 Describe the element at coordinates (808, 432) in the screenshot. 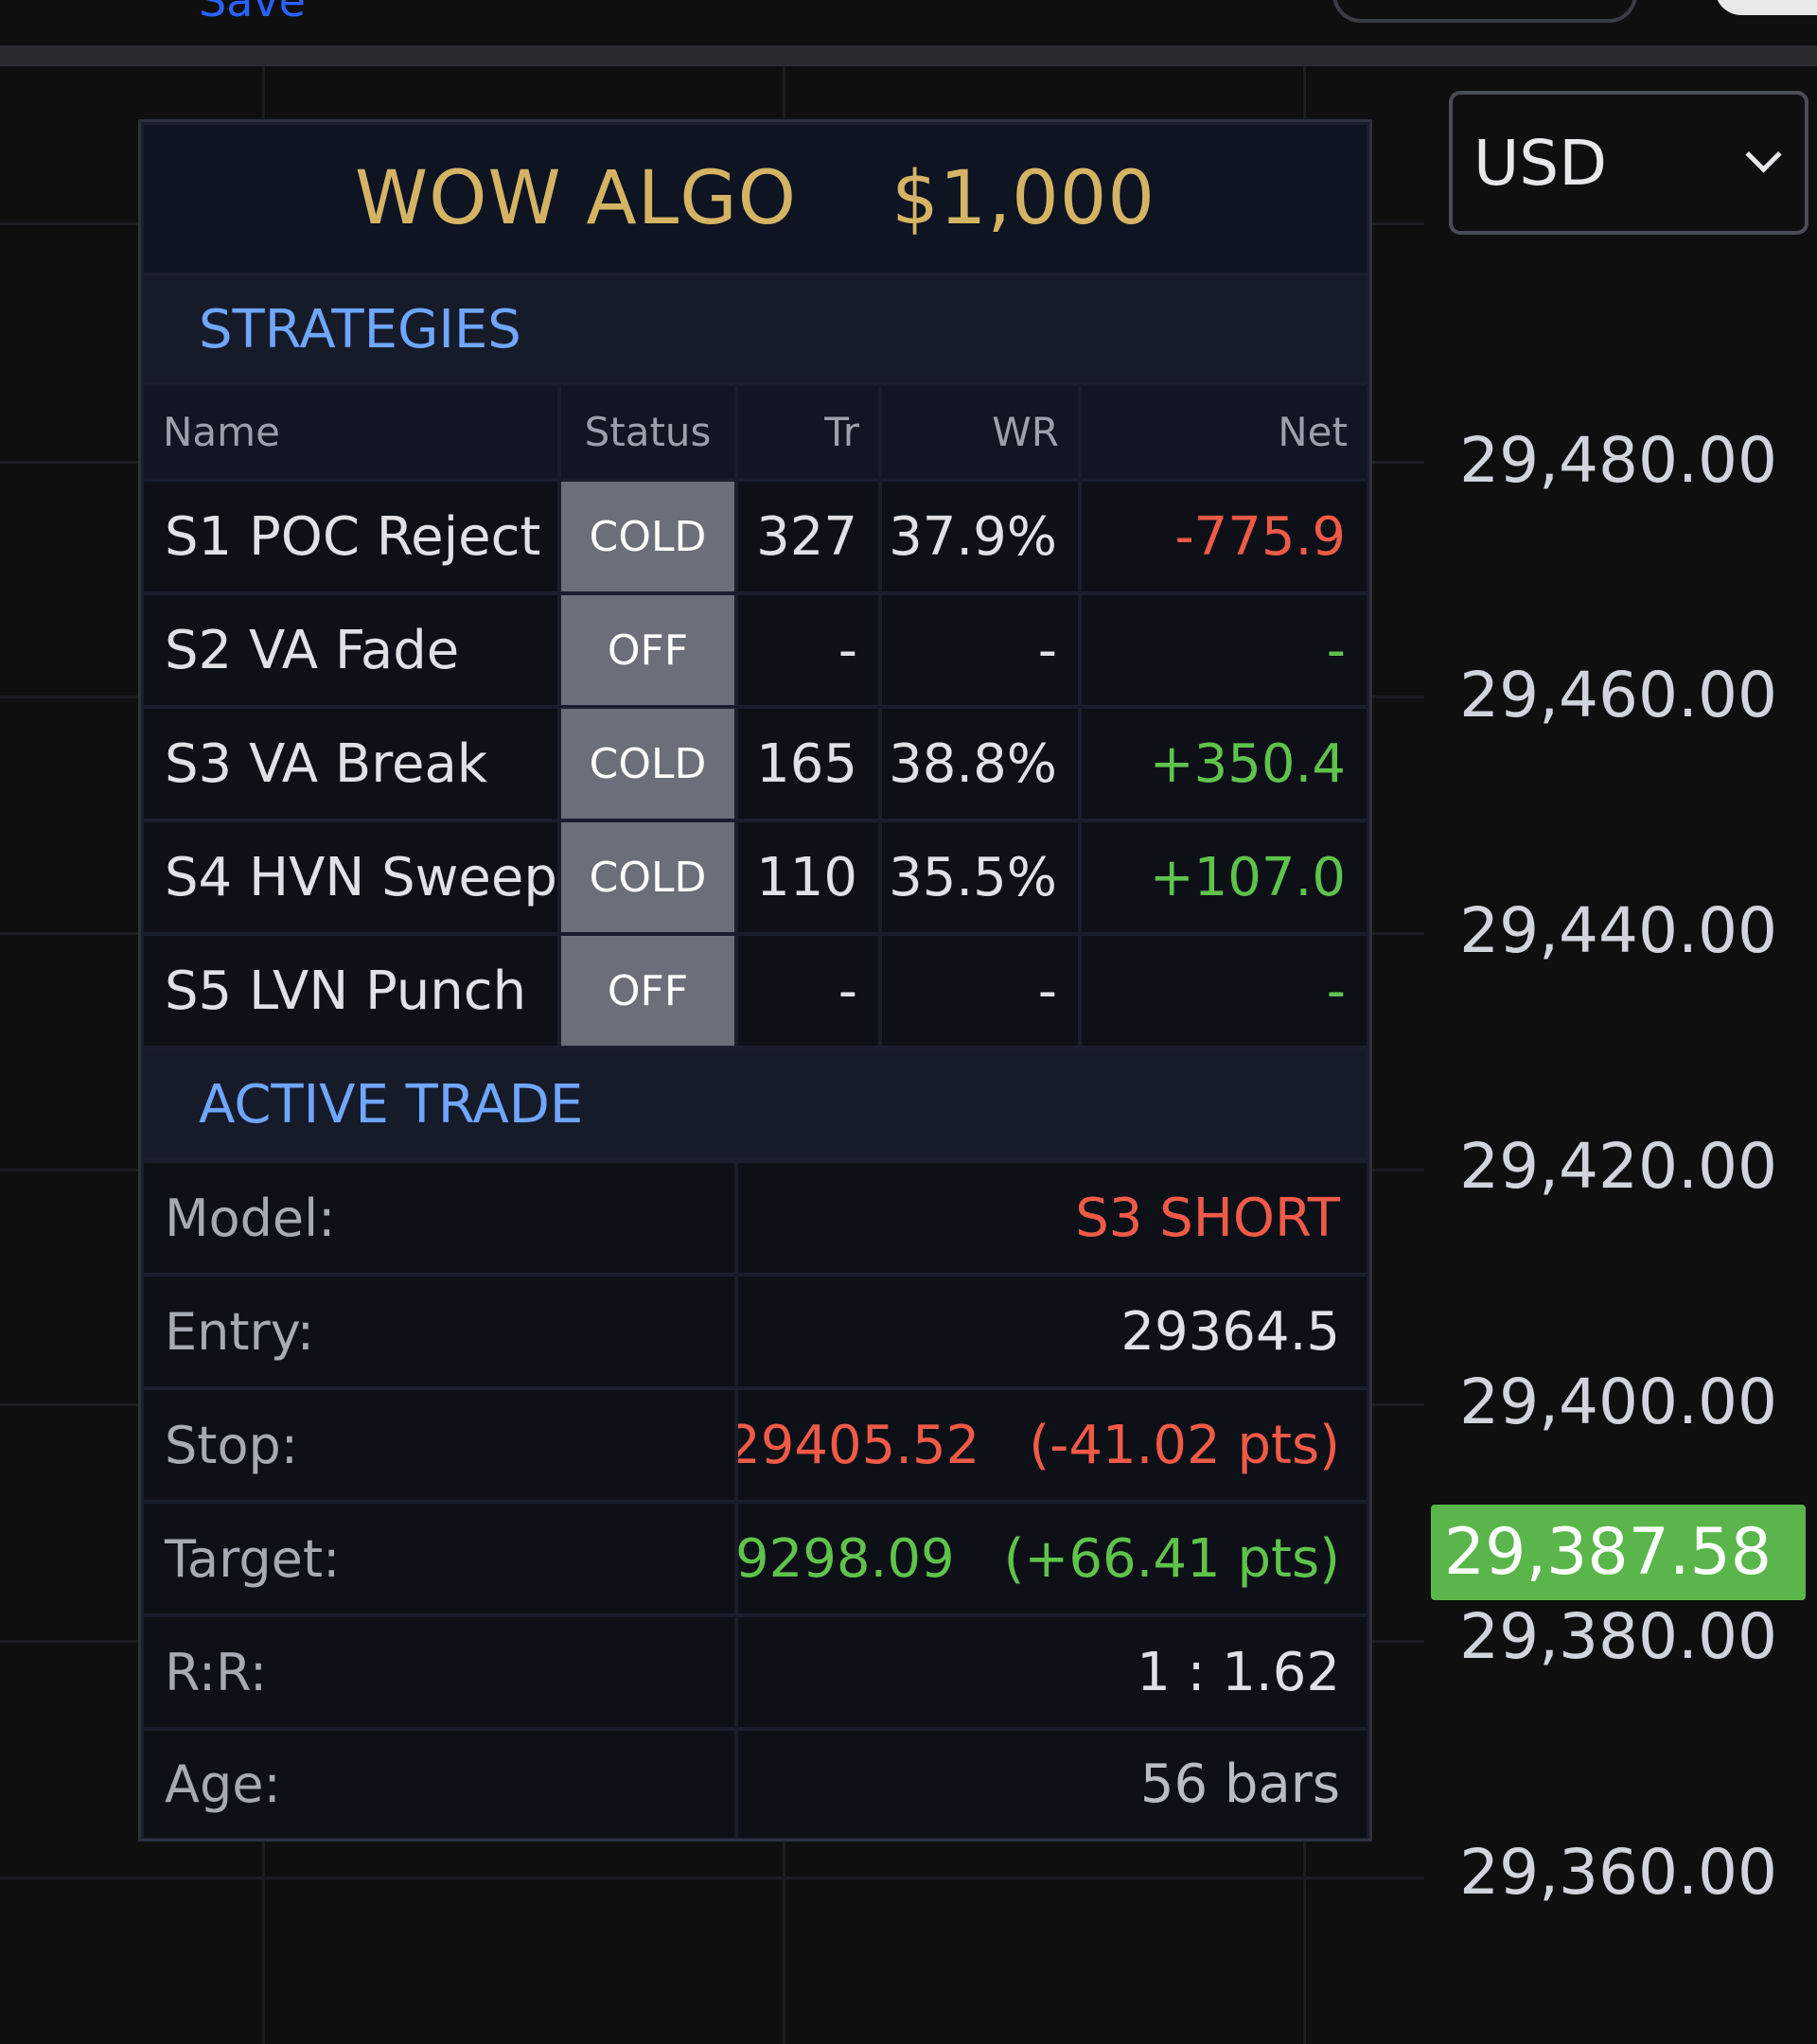

I see `column-header-trades: Tr` at that location.